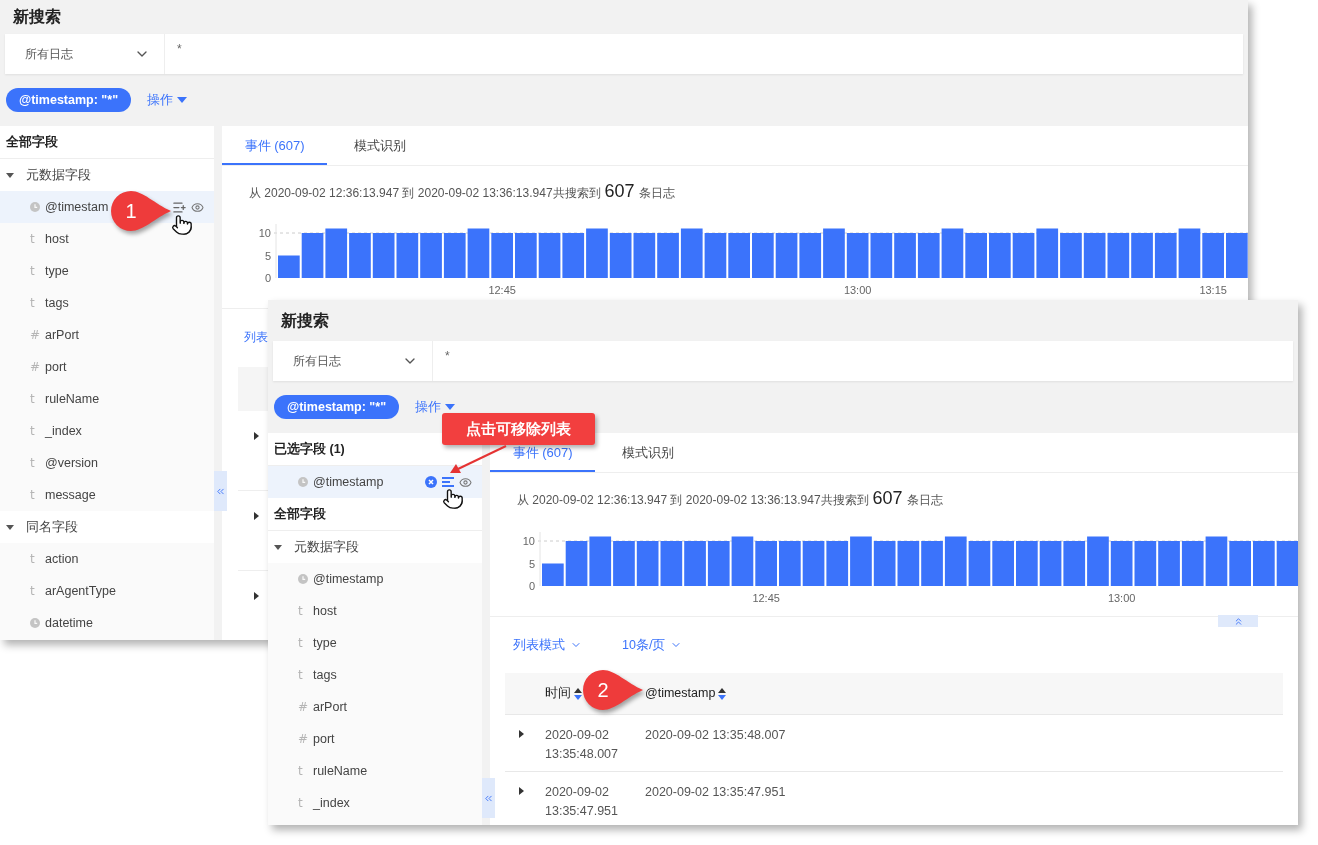  Describe the element at coordinates (77, 207) in the screenshot. I see `field-name: @timestam` at that location.